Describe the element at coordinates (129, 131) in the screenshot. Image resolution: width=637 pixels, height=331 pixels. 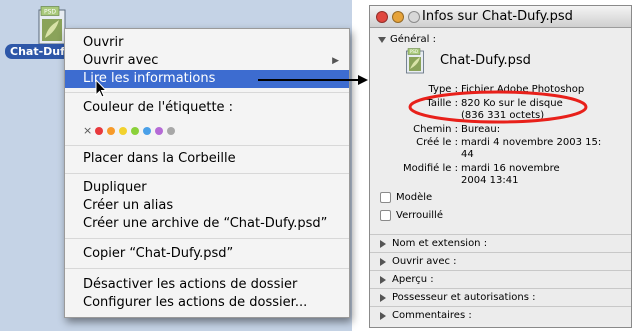
I see `label-color-dots: ×` at that location.